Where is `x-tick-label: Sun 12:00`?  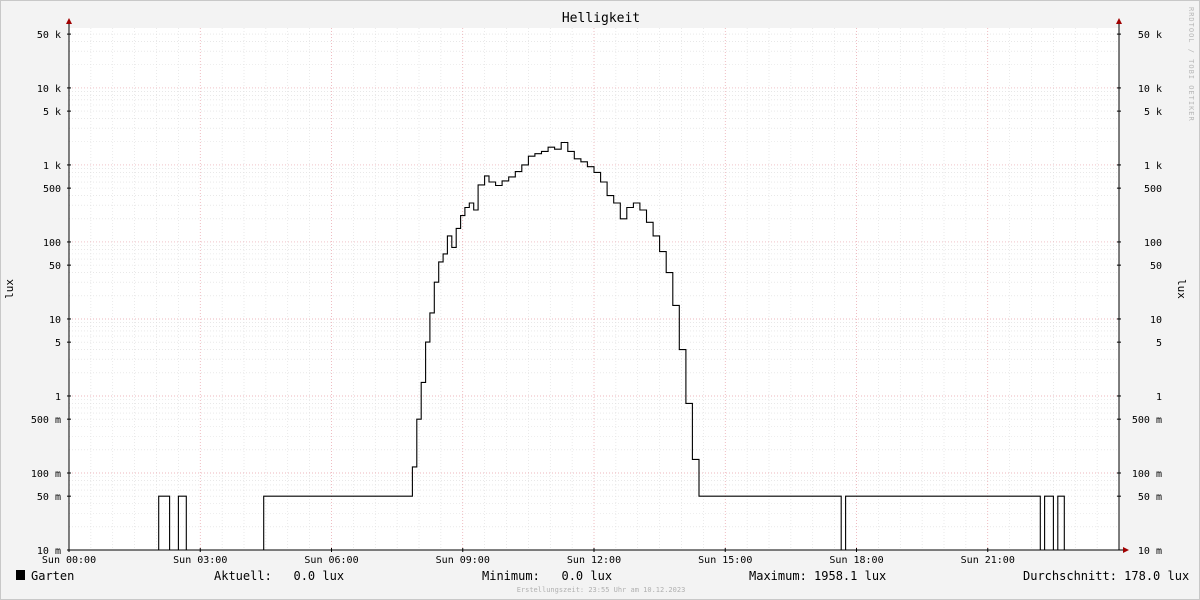 x-tick-label: Sun 12:00 is located at coordinates (594, 560).